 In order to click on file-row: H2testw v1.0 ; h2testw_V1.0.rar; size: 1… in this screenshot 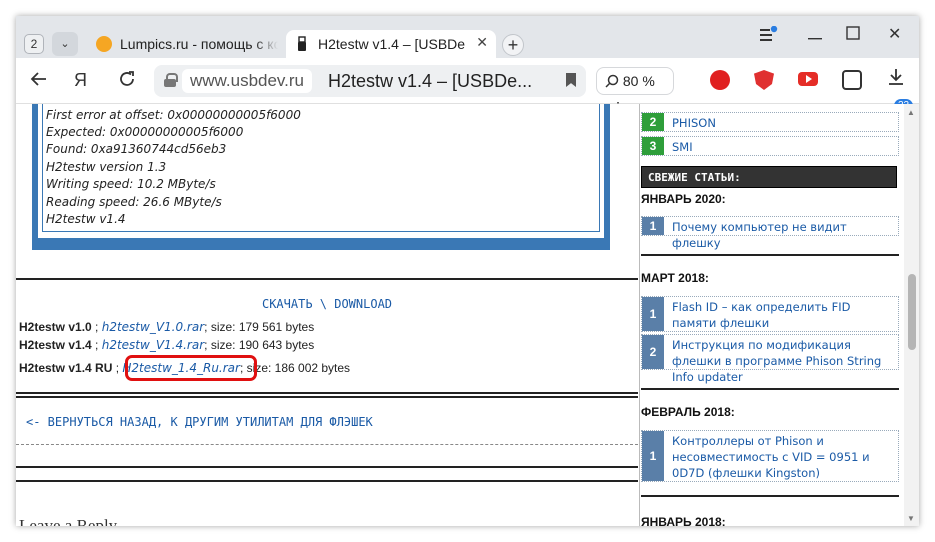, I will do `click(166, 327)`.